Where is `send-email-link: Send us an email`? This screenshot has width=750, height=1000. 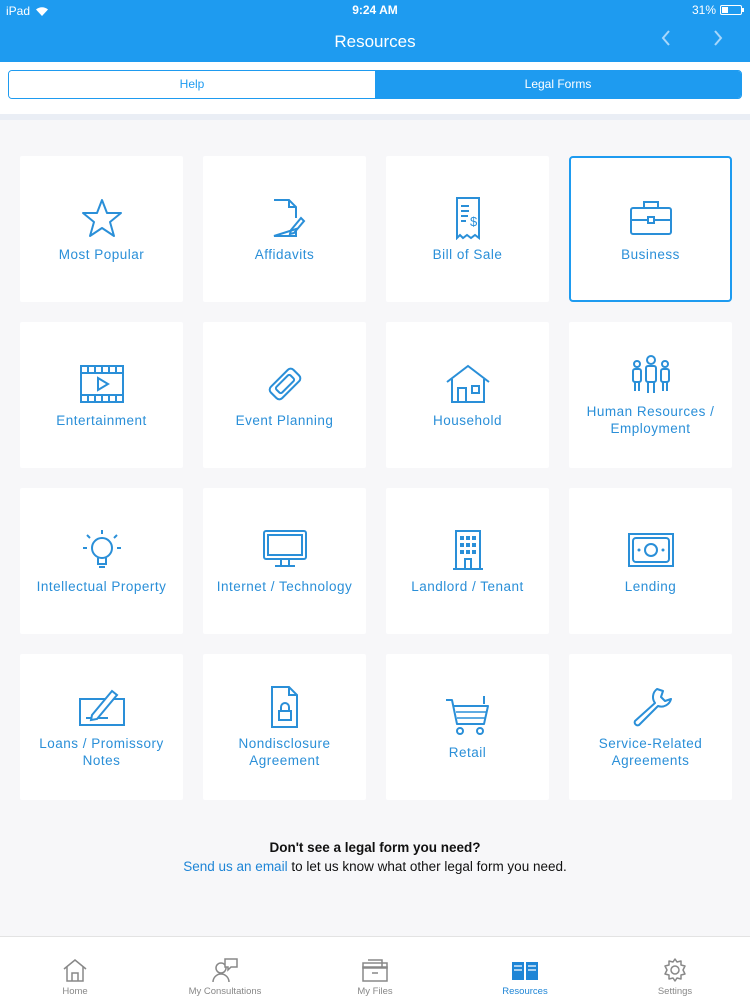
send-email-link: Send us an email is located at coordinates (235, 866).